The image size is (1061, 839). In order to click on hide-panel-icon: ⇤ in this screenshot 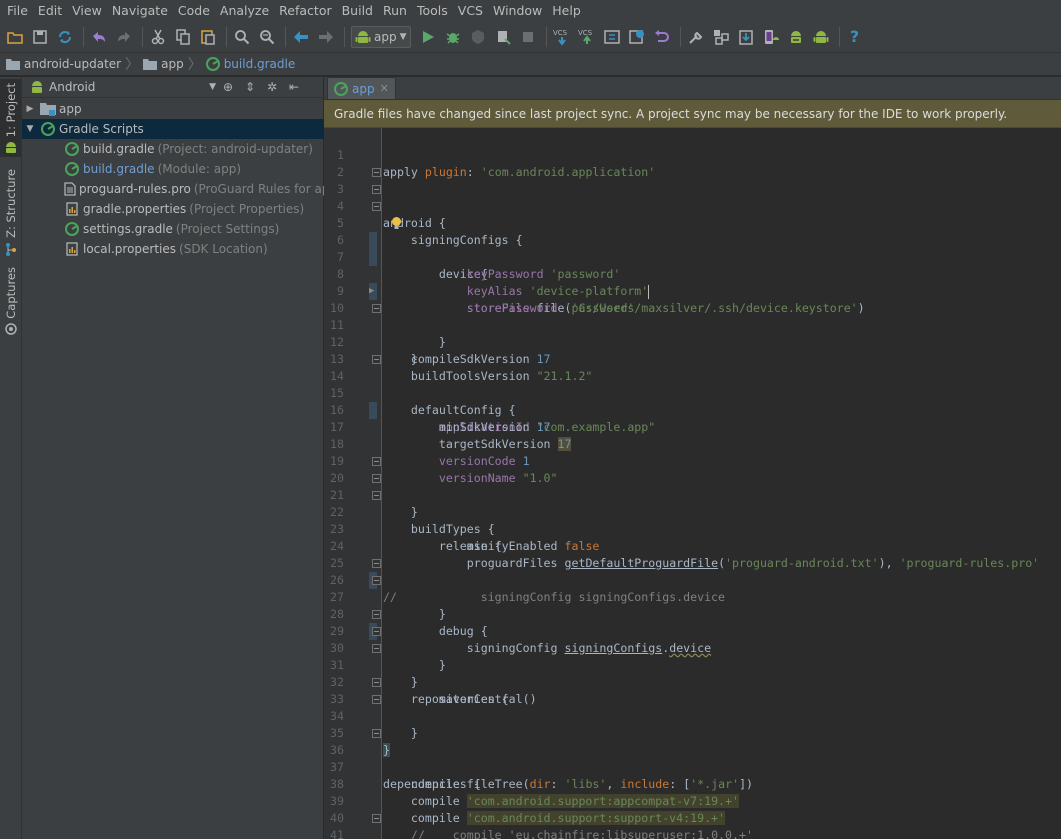, I will do `click(294, 87)`.